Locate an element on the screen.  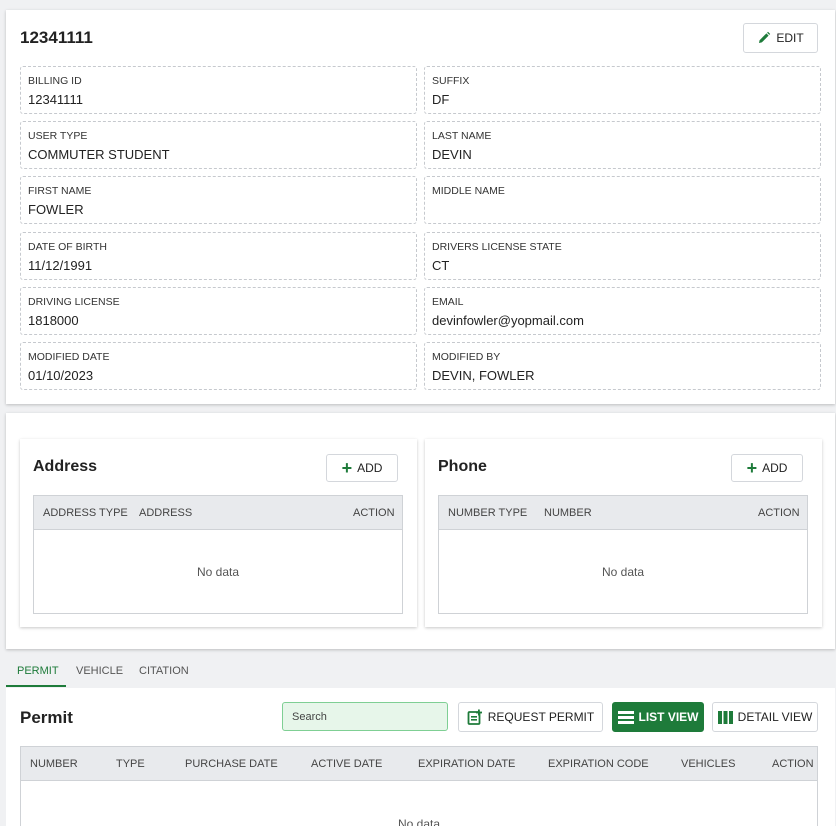
field-label: MIDDLE NAME is located at coordinates (468, 191).